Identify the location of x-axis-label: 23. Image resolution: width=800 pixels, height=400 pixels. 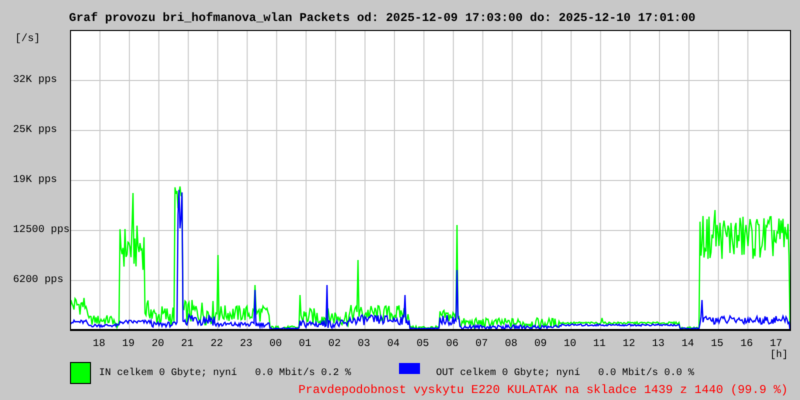
(246, 344).